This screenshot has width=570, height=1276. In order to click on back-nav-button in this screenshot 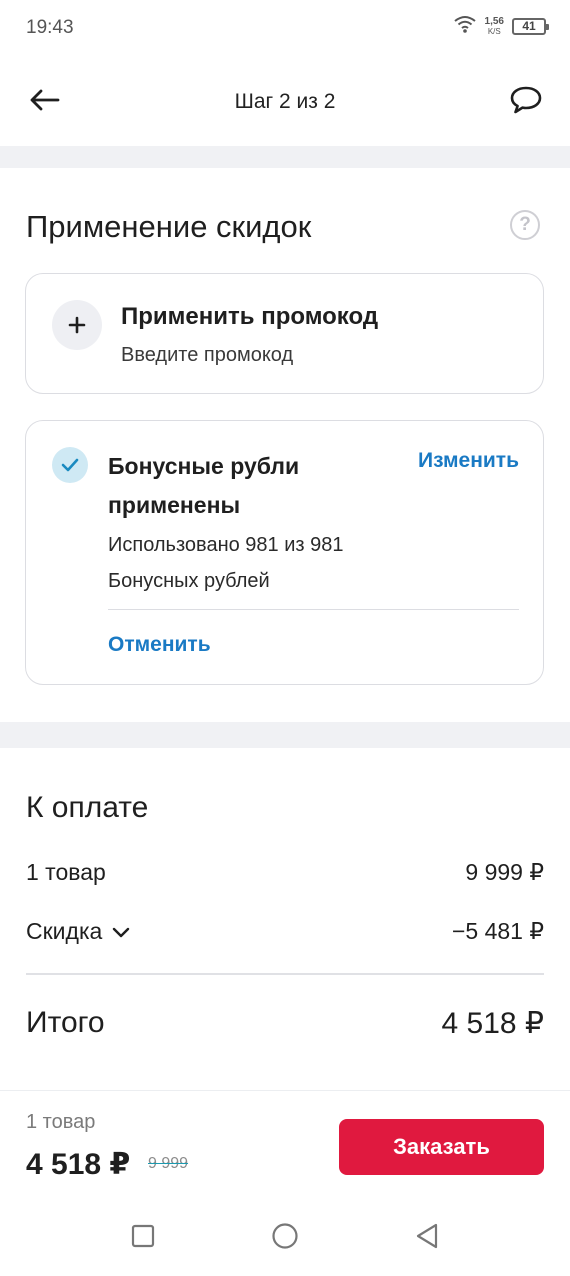, I will do `click(427, 1238)`.